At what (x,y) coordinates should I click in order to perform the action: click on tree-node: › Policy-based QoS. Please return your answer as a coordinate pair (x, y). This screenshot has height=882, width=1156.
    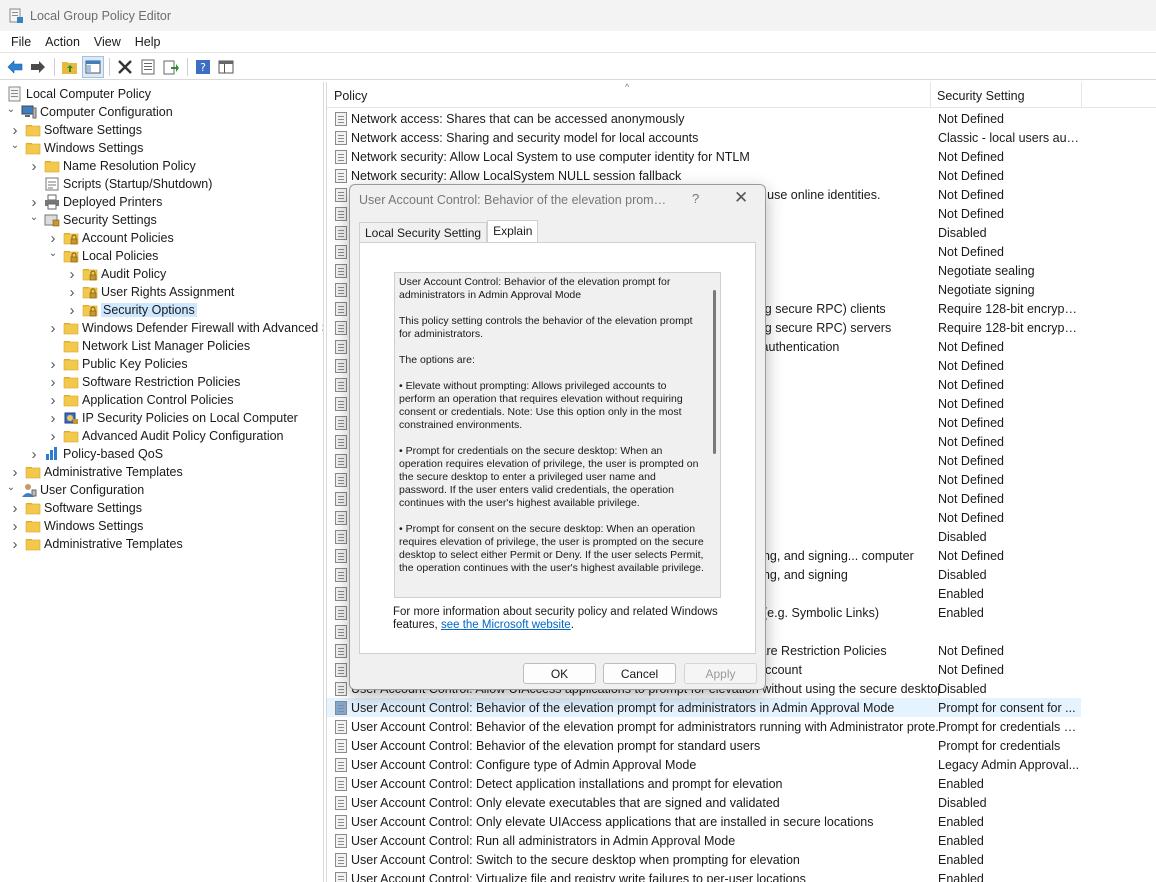
    Looking at the image, I should click on (95, 454).